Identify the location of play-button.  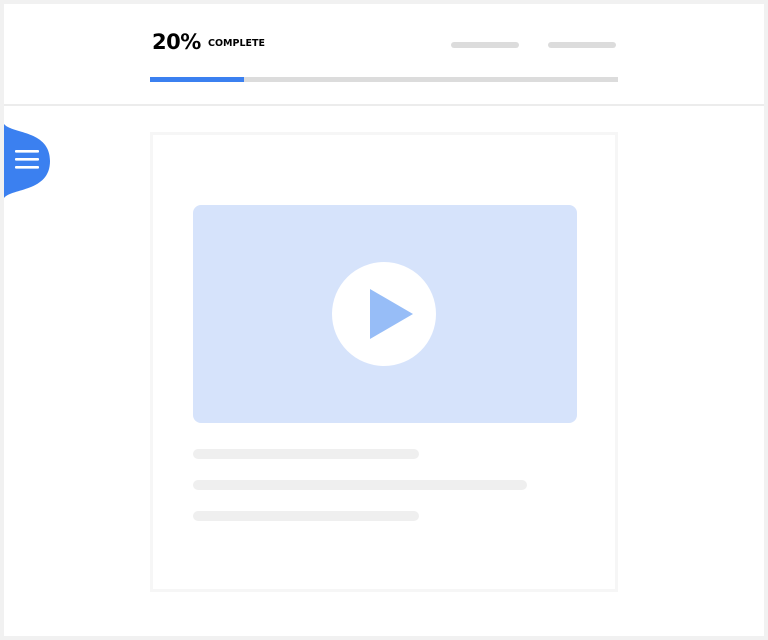
(384, 314).